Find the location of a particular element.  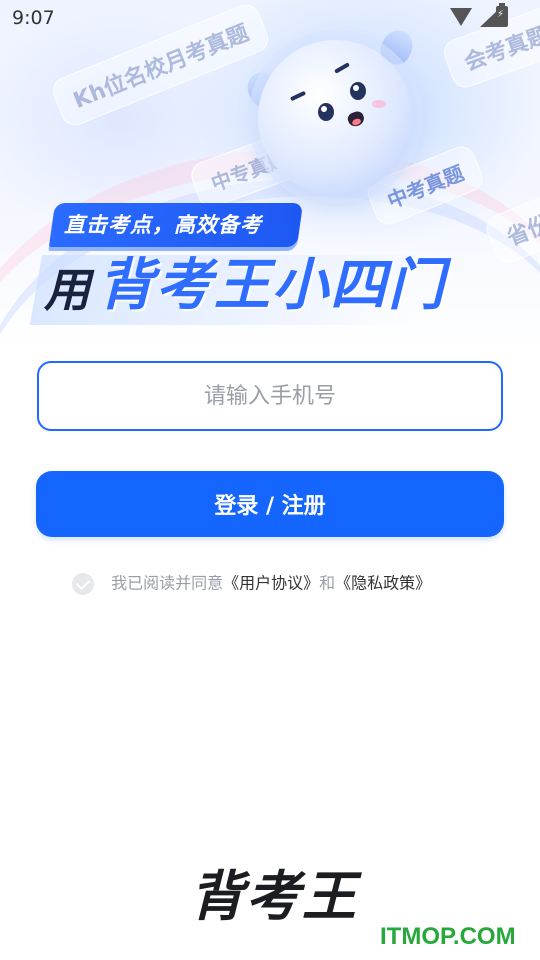

agreement-conjunction: 和 is located at coordinates (327, 583).